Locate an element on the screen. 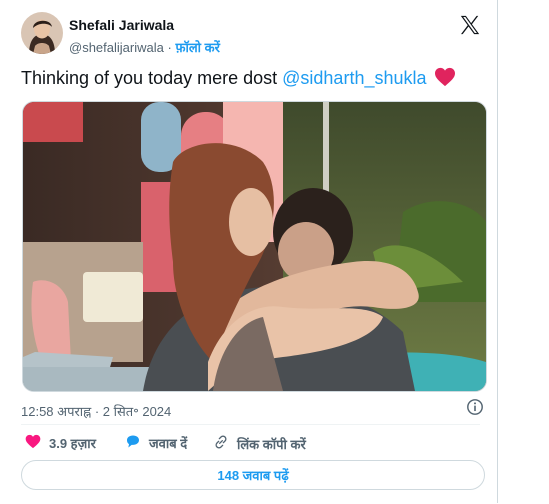  author-handle: @shefalijariwala is located at coordinates (116, 47).